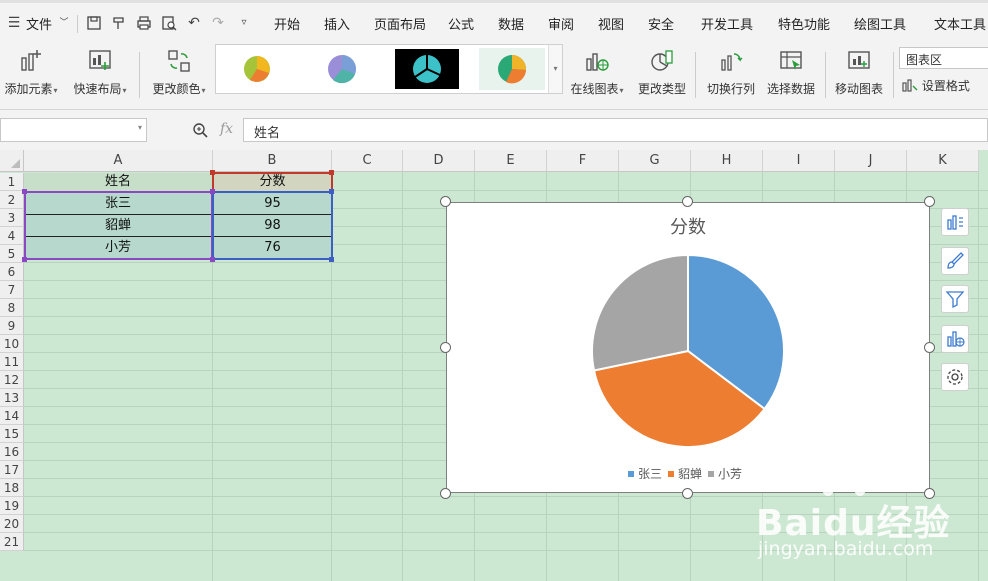 The image size is (988, 581). Describe the element at coordinates (799, 161) in the screenshot. I see `column-header: I` at that location.